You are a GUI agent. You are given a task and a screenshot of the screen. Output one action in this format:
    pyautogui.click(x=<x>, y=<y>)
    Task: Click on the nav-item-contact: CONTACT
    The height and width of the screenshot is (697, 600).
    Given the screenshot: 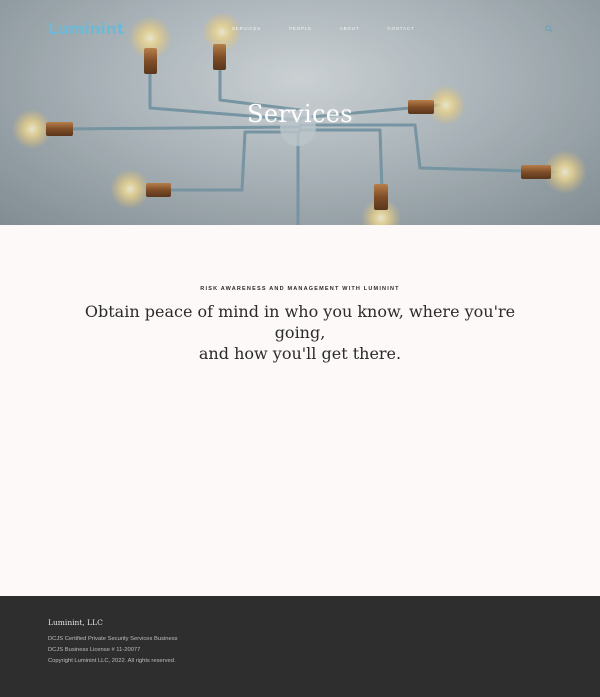 What is the action you would take?
    pyautogui.click(x=400, y=28)
    